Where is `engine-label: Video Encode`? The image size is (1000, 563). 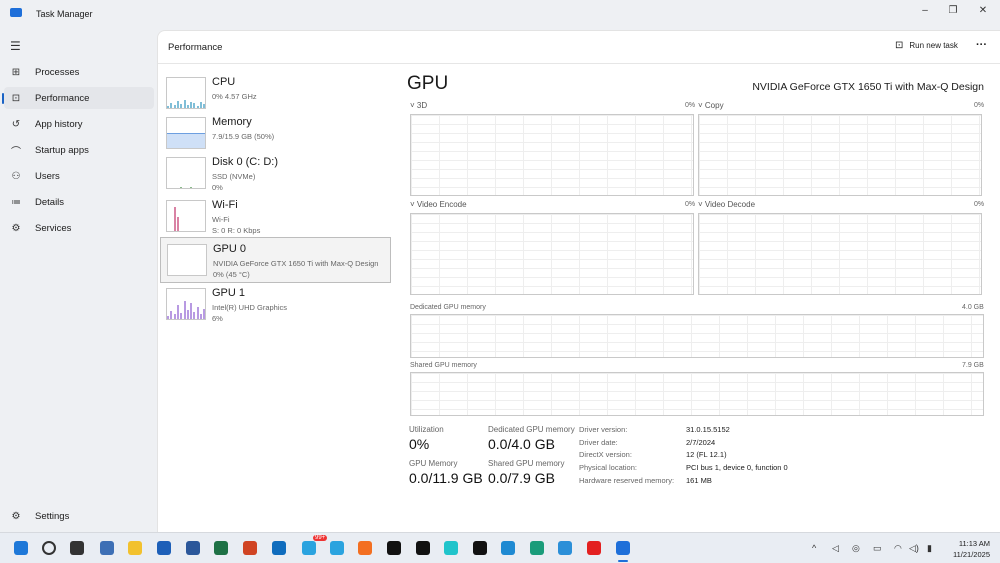 engine-label: Video Encode is located at coordinates (441, 204).